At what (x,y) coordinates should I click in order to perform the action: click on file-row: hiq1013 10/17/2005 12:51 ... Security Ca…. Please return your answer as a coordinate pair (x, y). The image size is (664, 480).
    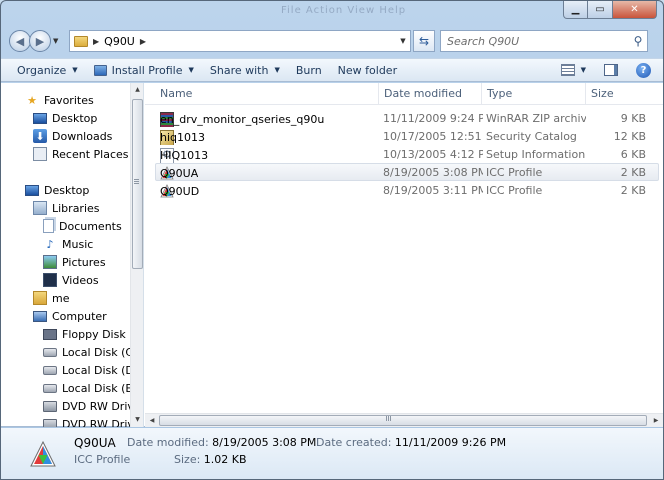
    Looking at the image, I should click on (407, 136).